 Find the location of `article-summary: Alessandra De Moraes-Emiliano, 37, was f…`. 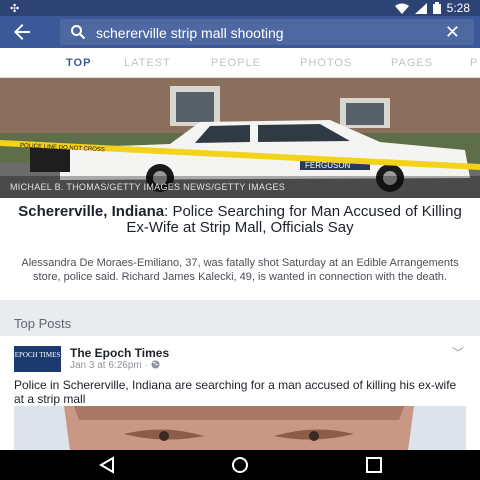

article-summary: Alessandra De Moraes-Emiliano, 37, was f… is located at coordinates (240, 270).